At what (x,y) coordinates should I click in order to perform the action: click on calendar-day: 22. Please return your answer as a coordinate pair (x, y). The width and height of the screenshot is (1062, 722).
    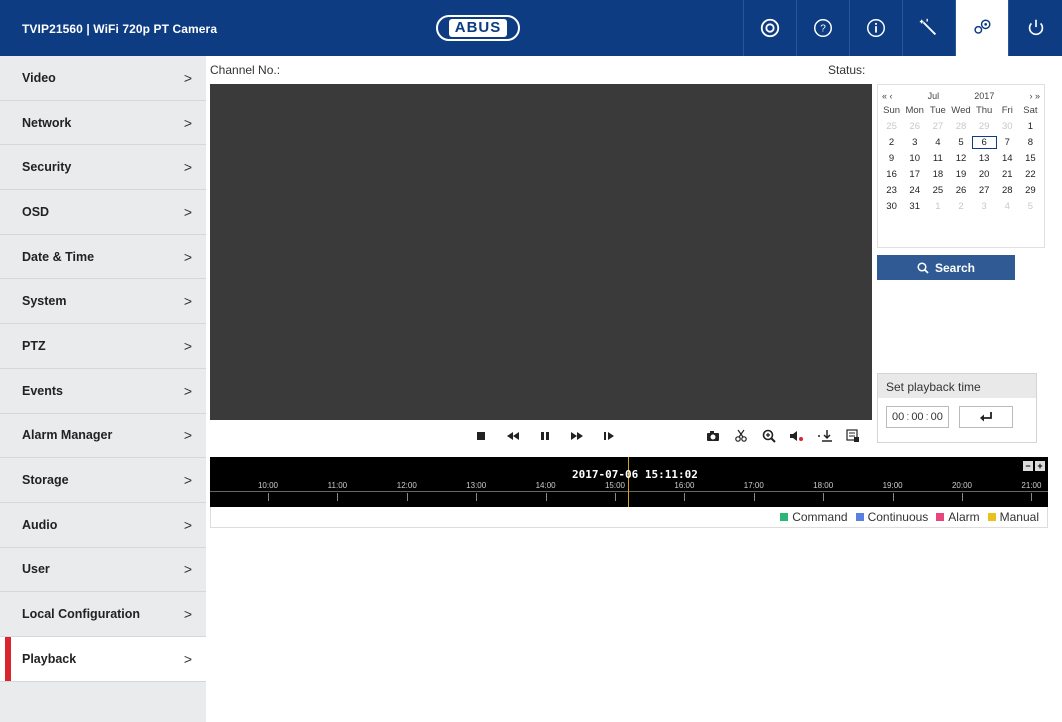
    Looking at the image, I should click on (1030, 174).